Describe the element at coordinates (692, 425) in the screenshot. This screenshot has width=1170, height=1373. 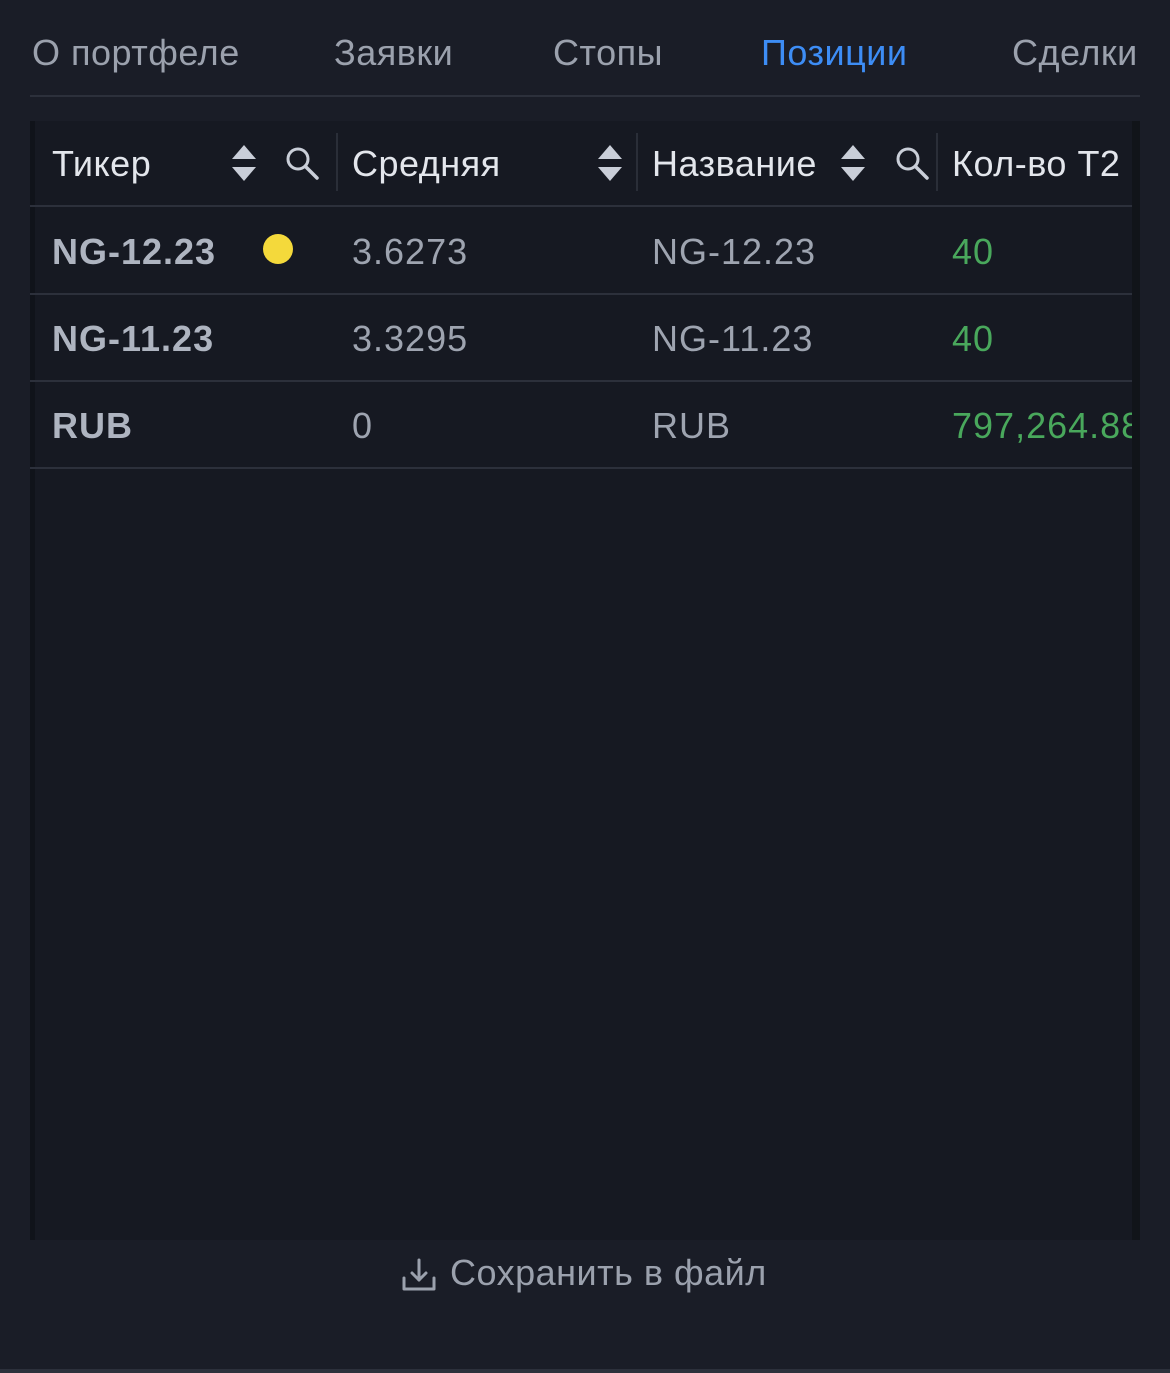
I see `cell-name: RUB` at that location.